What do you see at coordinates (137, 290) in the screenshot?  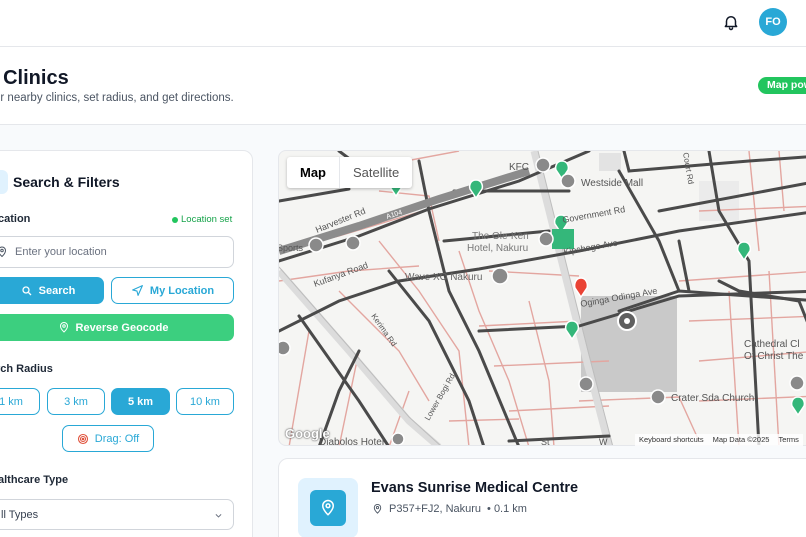 I see `navigation-icon` at bounding box center [137, 290].